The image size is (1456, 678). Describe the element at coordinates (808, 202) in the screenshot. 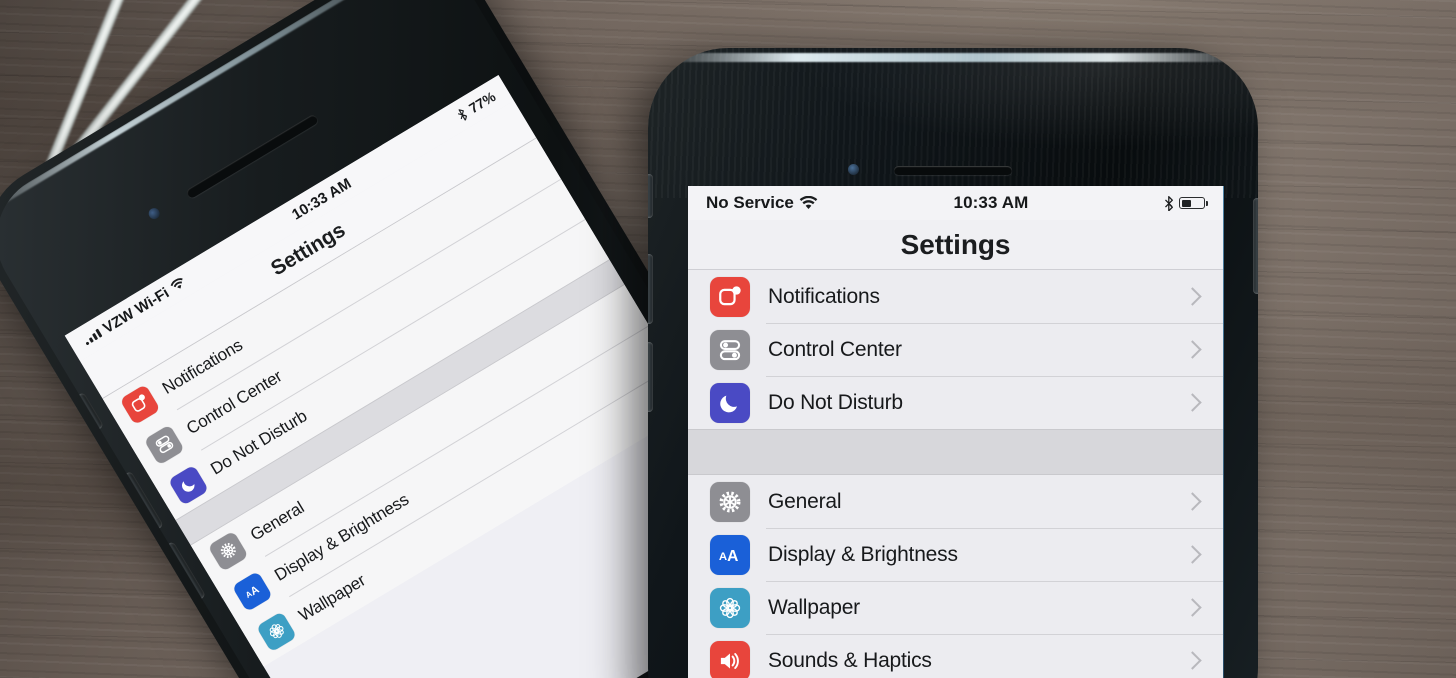

I see `wifi-icon` at that location.